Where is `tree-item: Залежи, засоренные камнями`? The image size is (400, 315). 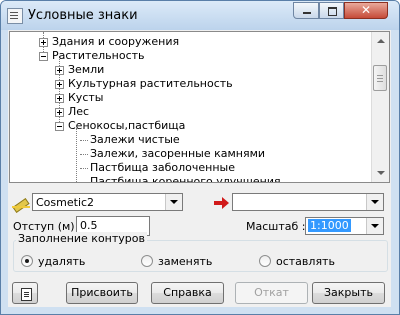
tree-item: Залежи, засоренные камнями is located at coordinates (177, 154).